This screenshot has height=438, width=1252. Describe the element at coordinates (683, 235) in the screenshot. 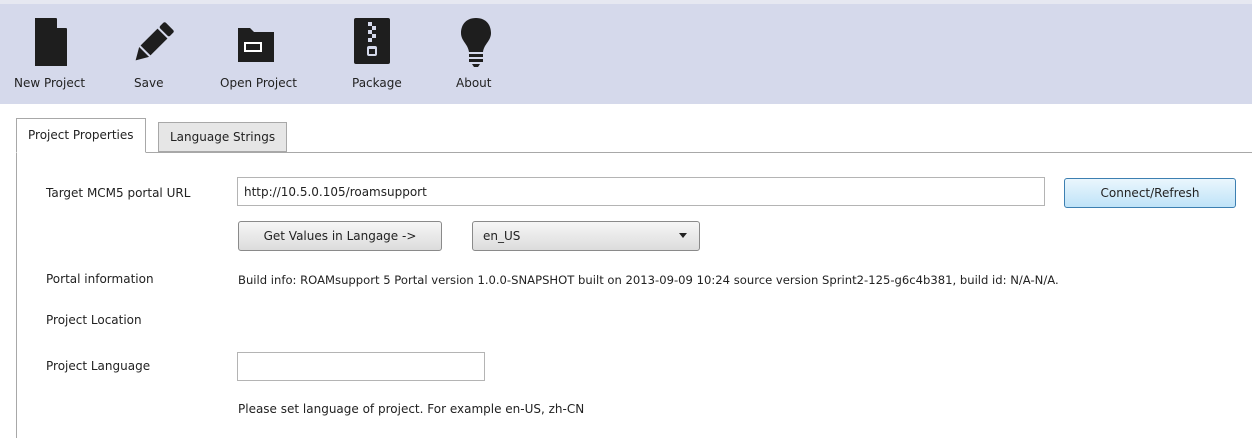

I see `chevron-down-icon` at that location.